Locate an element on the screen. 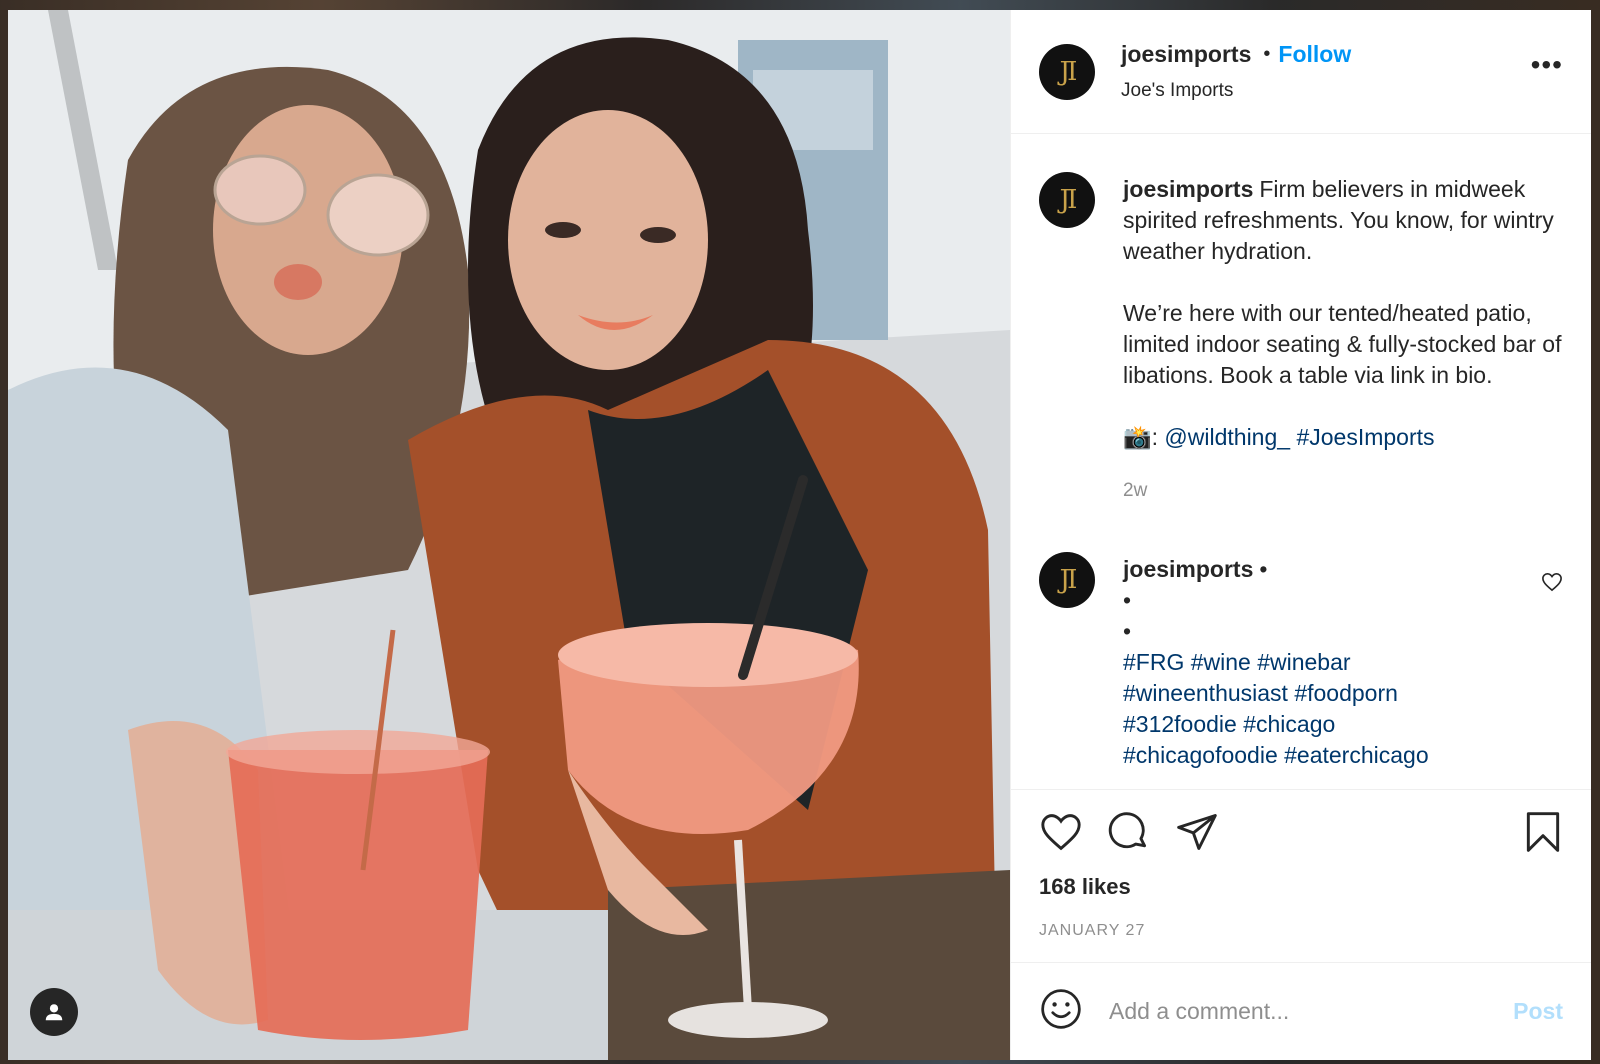  emoji-button is located at coordinates (1061, 1011).